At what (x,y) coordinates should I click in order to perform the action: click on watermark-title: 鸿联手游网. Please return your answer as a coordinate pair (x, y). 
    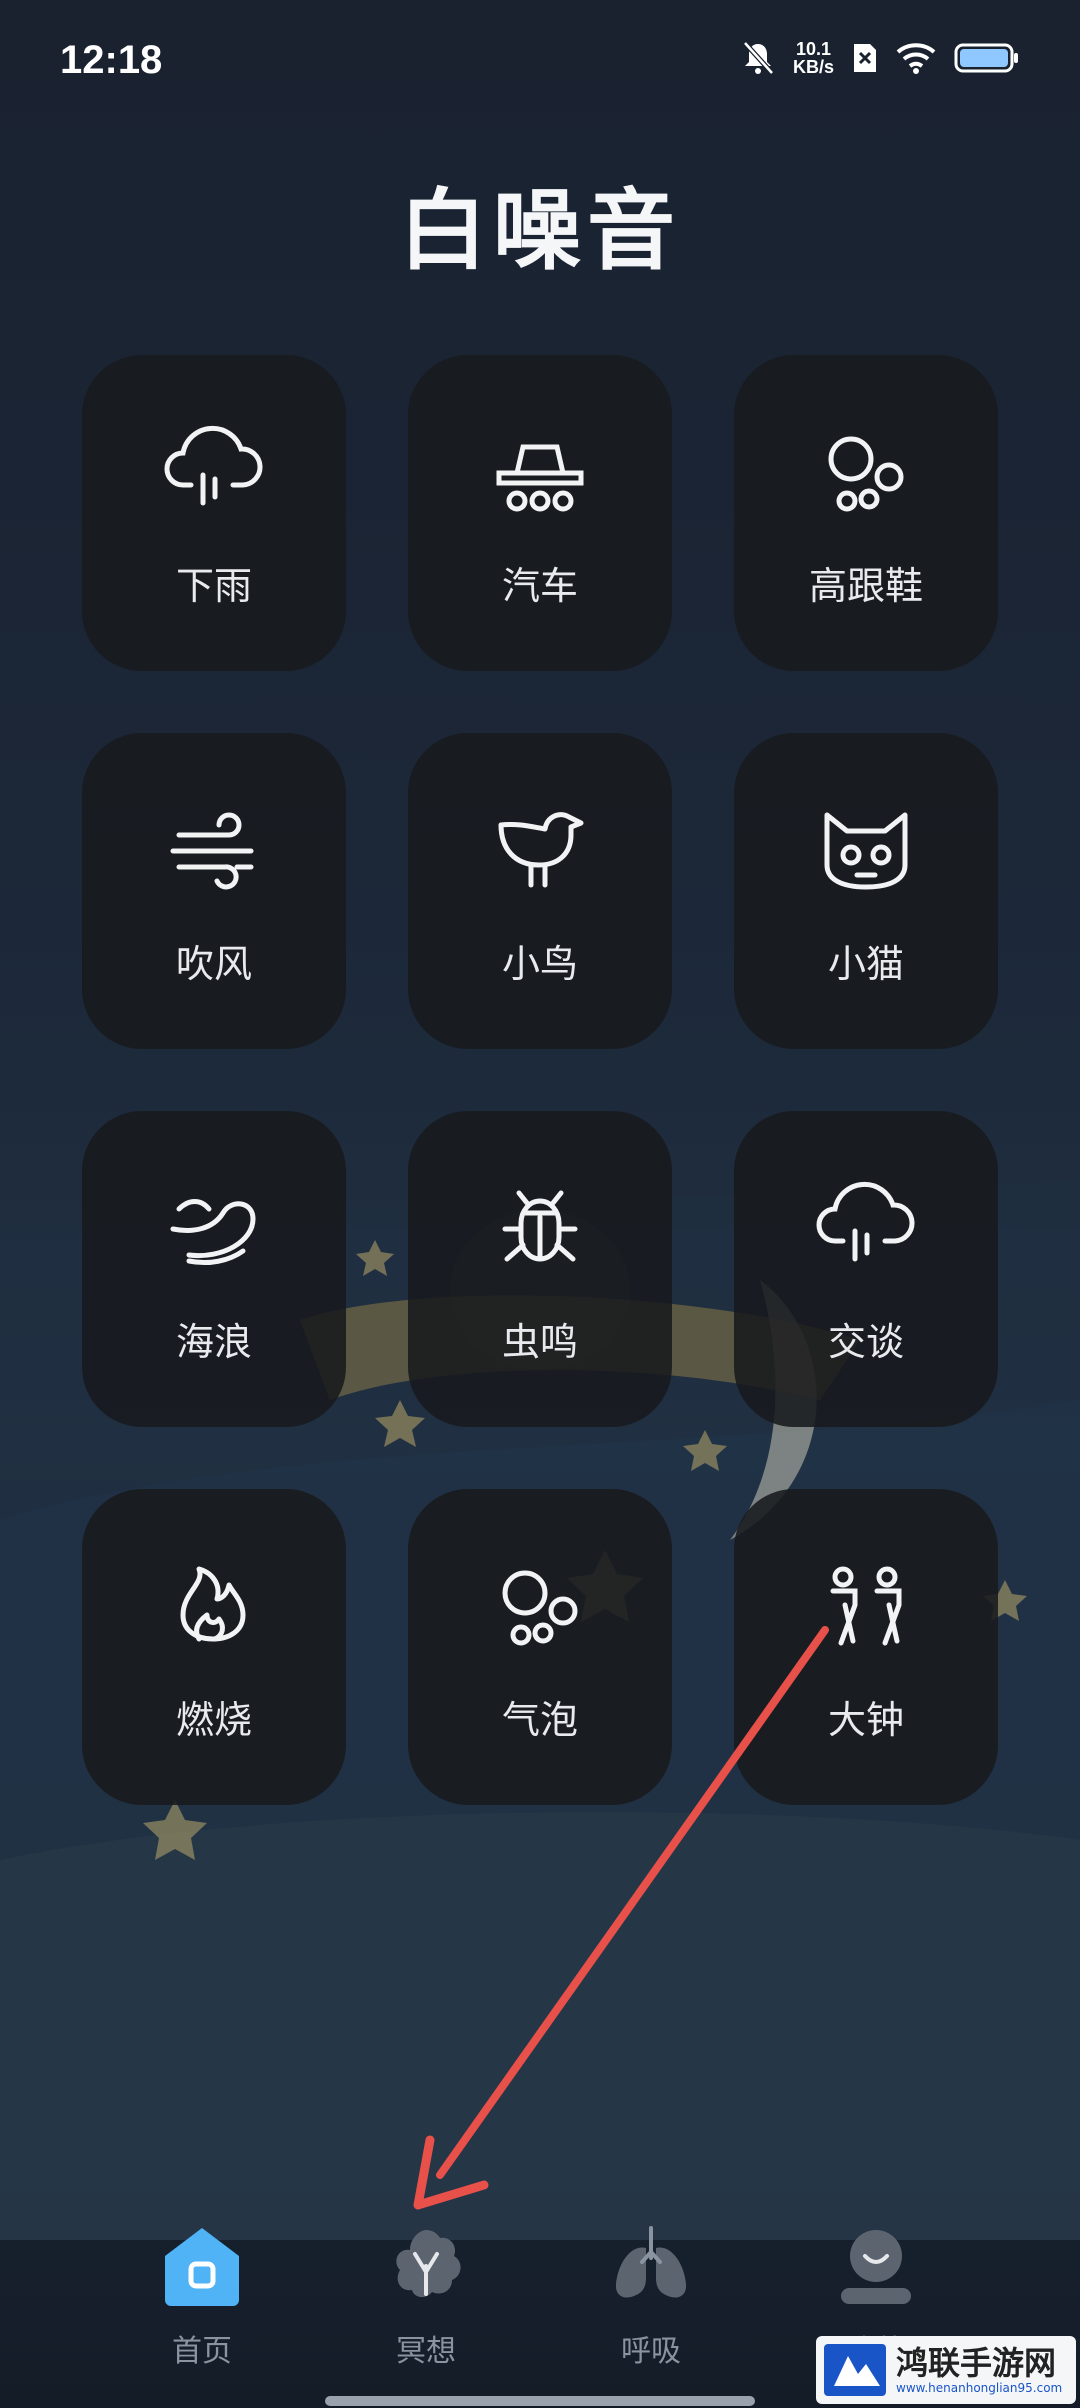
    Looking at the image, I should click on (976, 2363).